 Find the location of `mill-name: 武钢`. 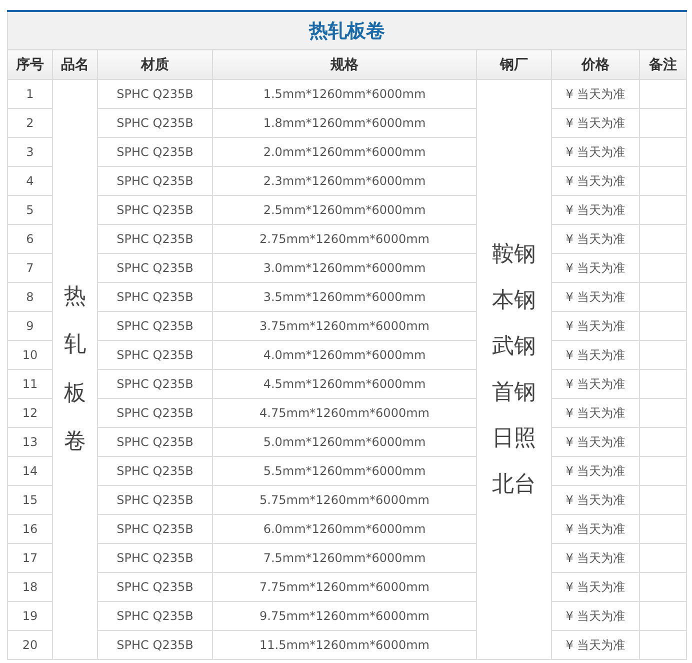

mill-name: 武钢 is located at coordinates (514, 346).